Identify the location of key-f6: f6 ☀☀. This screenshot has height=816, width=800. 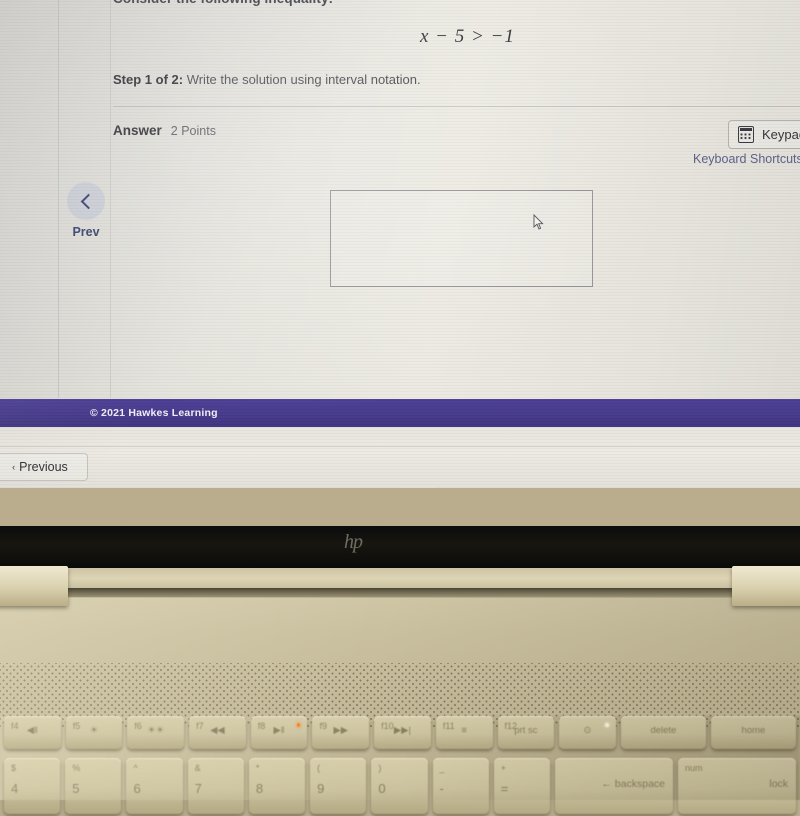
(156, 732).